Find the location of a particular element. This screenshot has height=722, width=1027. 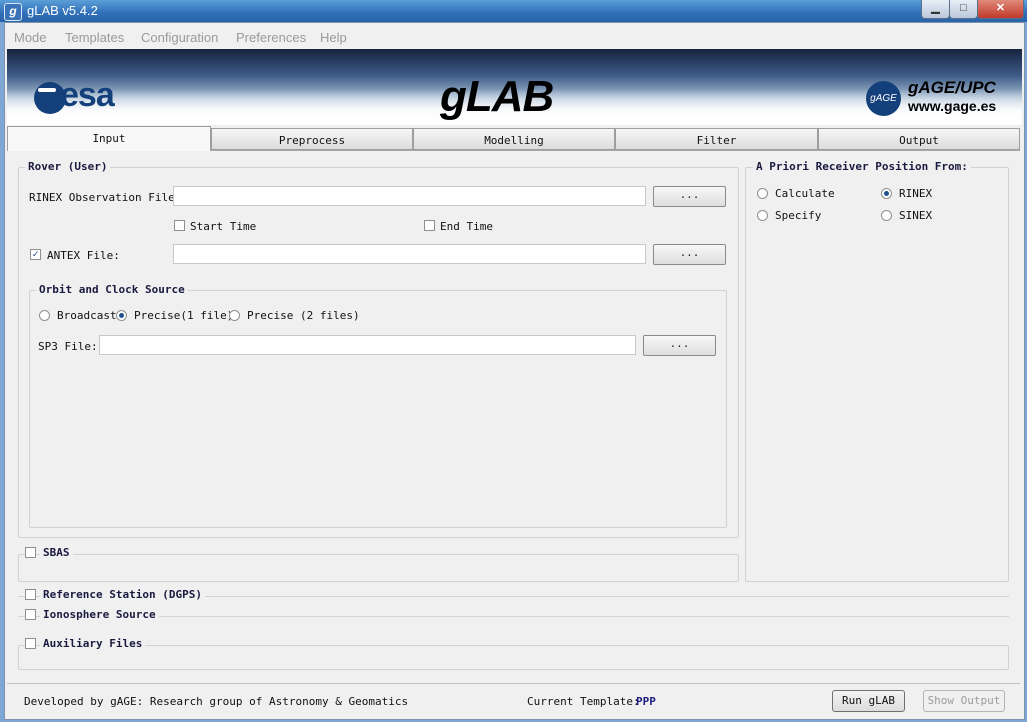

apriori-title: A Priori Receiver Position From: is located at coordinates (862, 166).